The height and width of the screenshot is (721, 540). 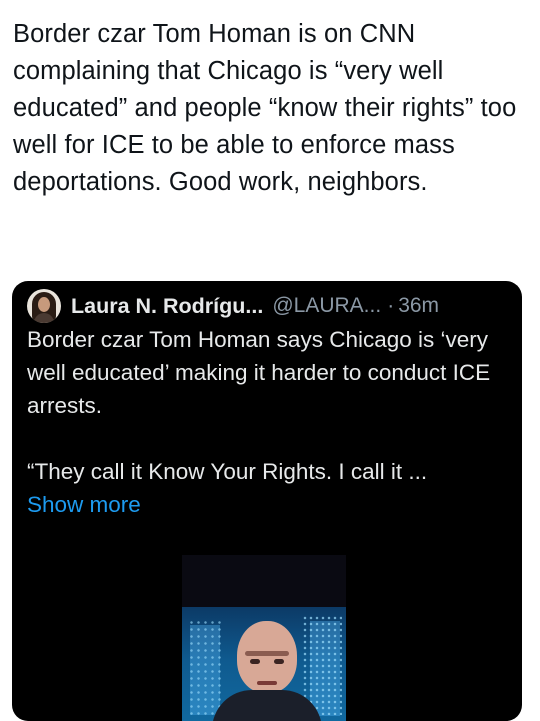 I want to click on quoted-post-header: Laura N. Rodrígu... @LAURA... · 36m, so click(x=233, y=306).